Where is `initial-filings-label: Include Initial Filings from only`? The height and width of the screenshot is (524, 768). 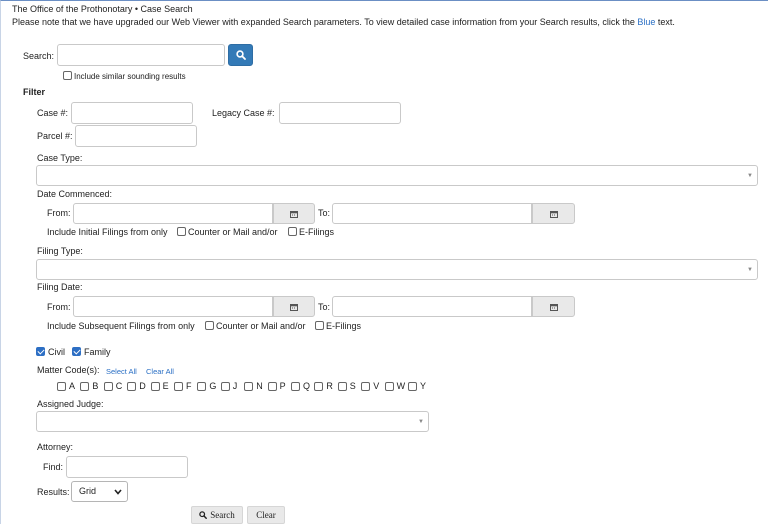
initial-filings-label: Include Initial Filings from only is located at coordinates (107, 232).